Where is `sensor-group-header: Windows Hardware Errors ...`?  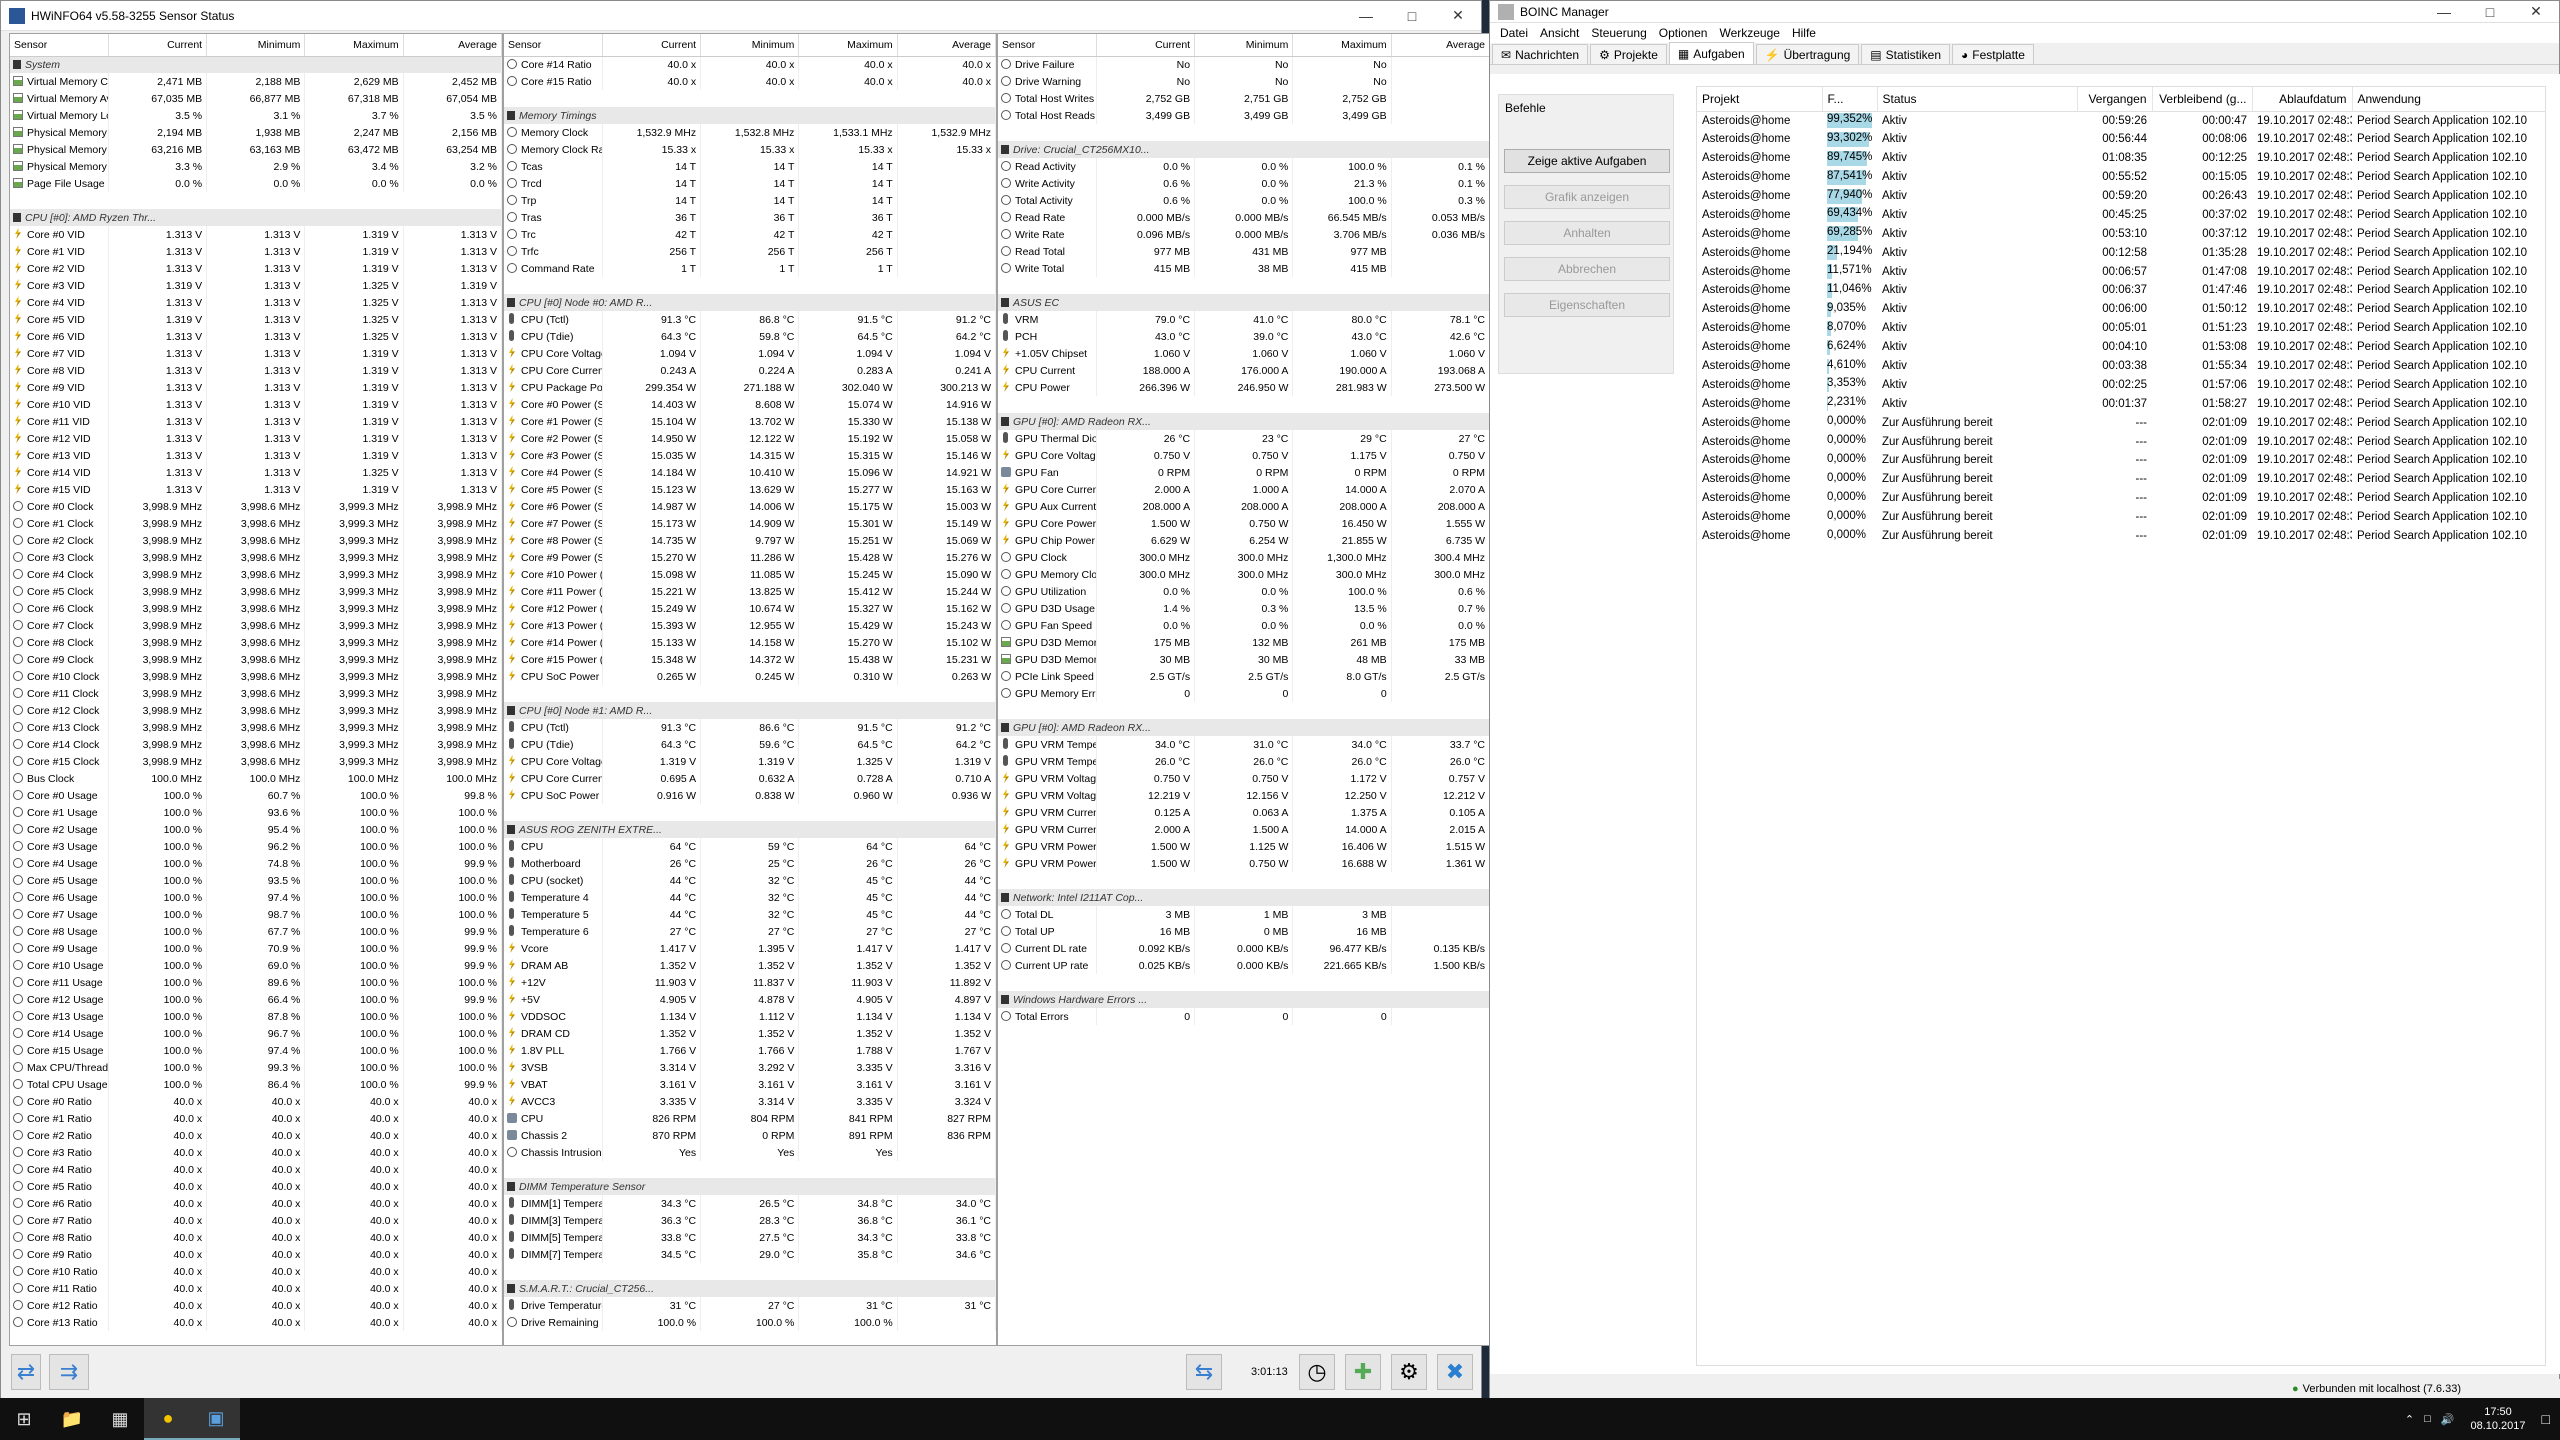
sensor-group-header: Windows Hardware Errors ... is located at coordinates (1244, 999).